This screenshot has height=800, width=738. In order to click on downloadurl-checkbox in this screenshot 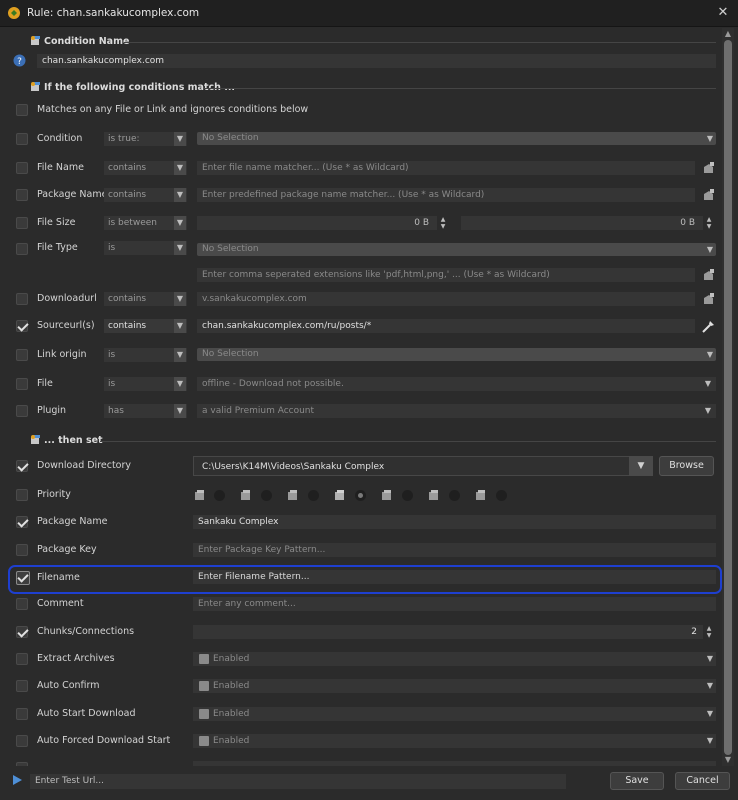, I will do `click(22, 299)`.